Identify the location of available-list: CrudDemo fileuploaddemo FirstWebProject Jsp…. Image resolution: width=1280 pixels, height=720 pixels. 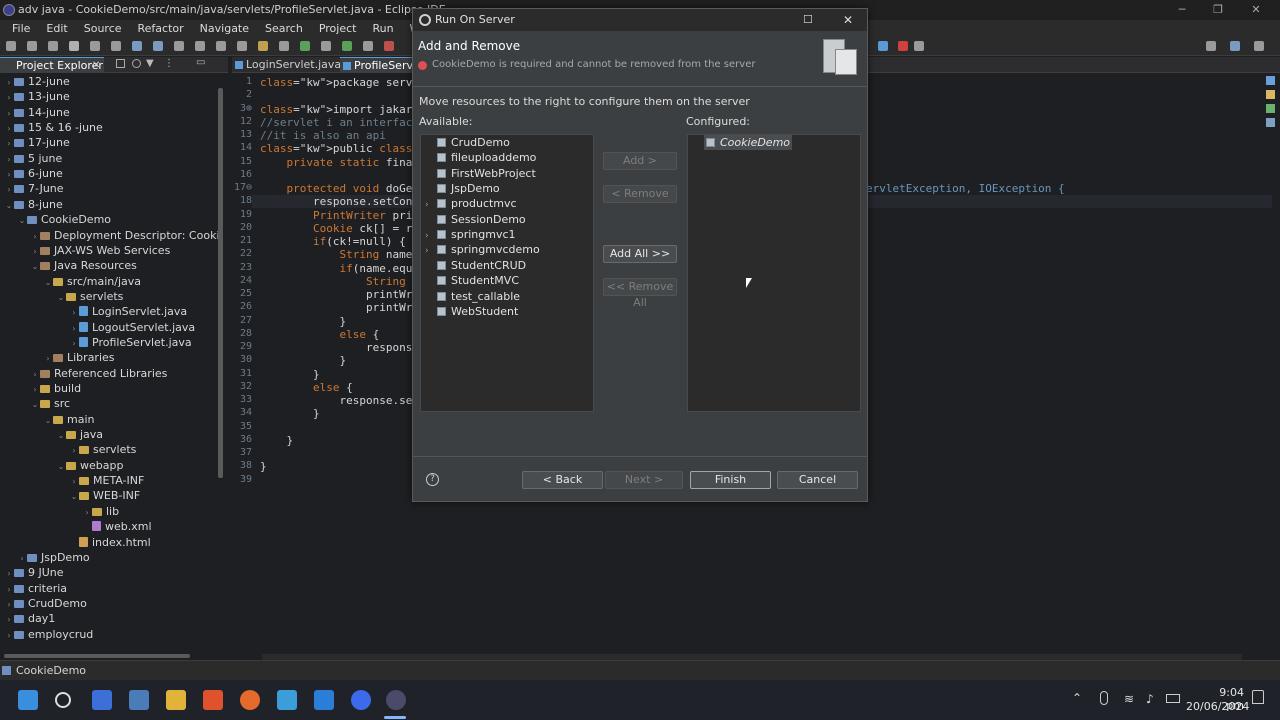
(507, 273).